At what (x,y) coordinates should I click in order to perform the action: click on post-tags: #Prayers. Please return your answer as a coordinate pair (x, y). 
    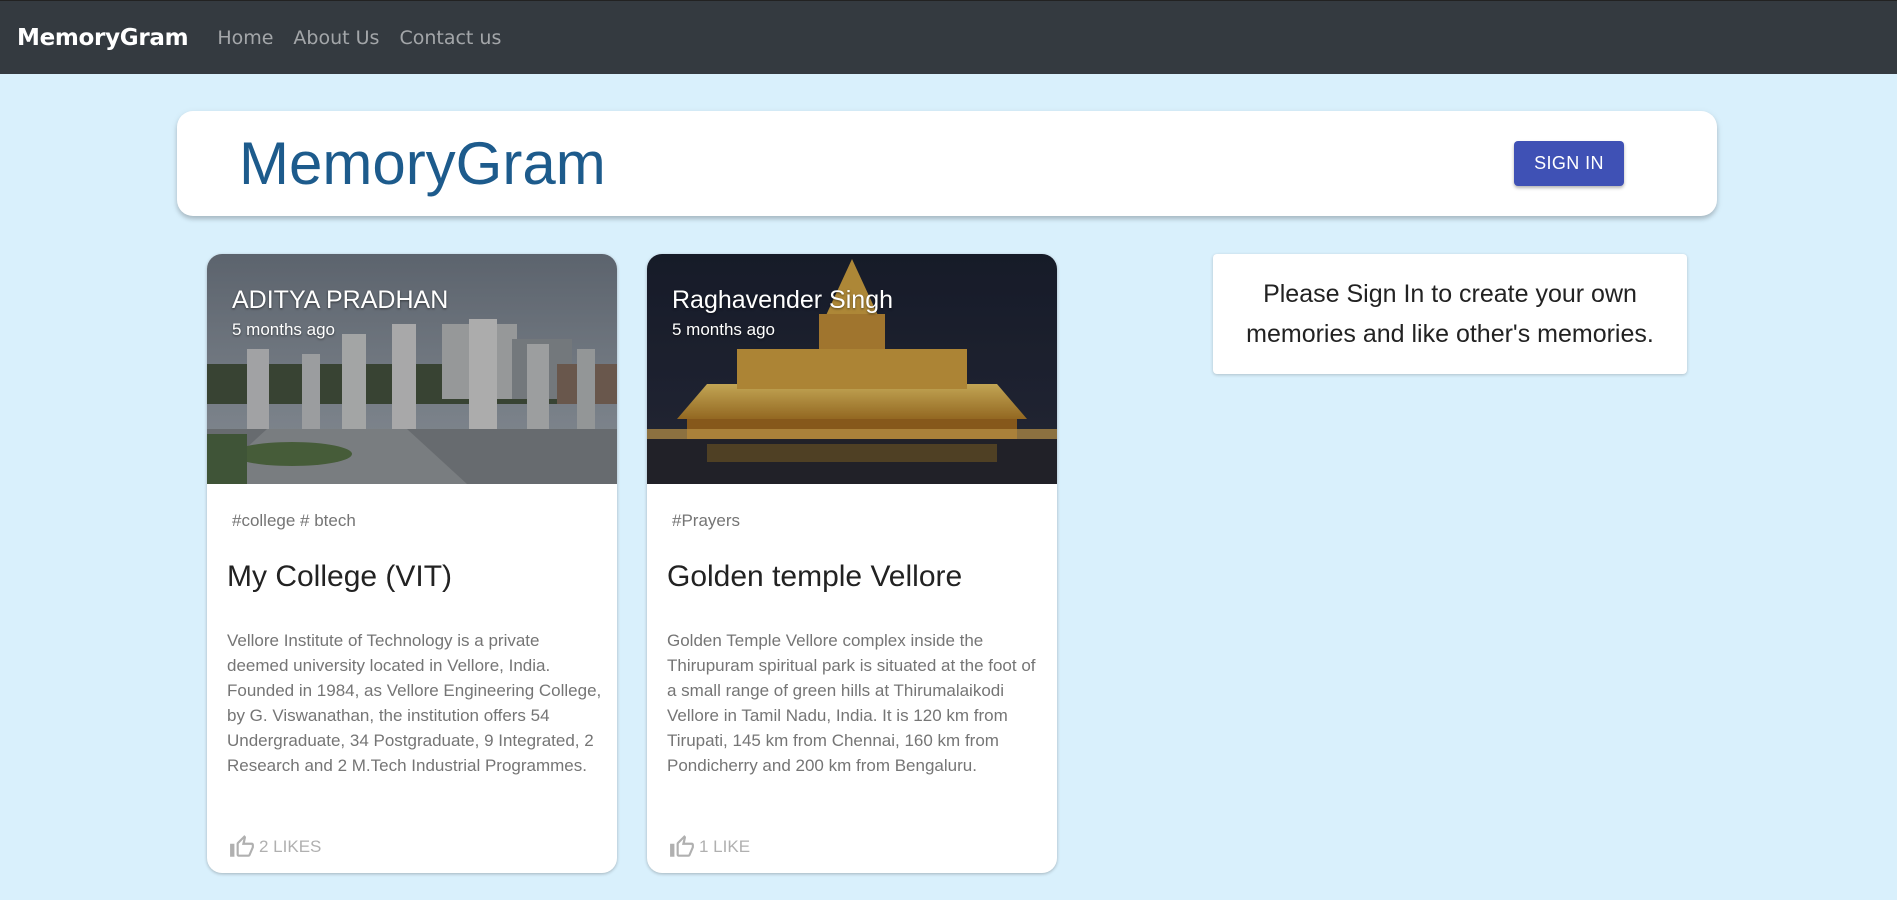
    Looking at the image, I should click on (706, 520).